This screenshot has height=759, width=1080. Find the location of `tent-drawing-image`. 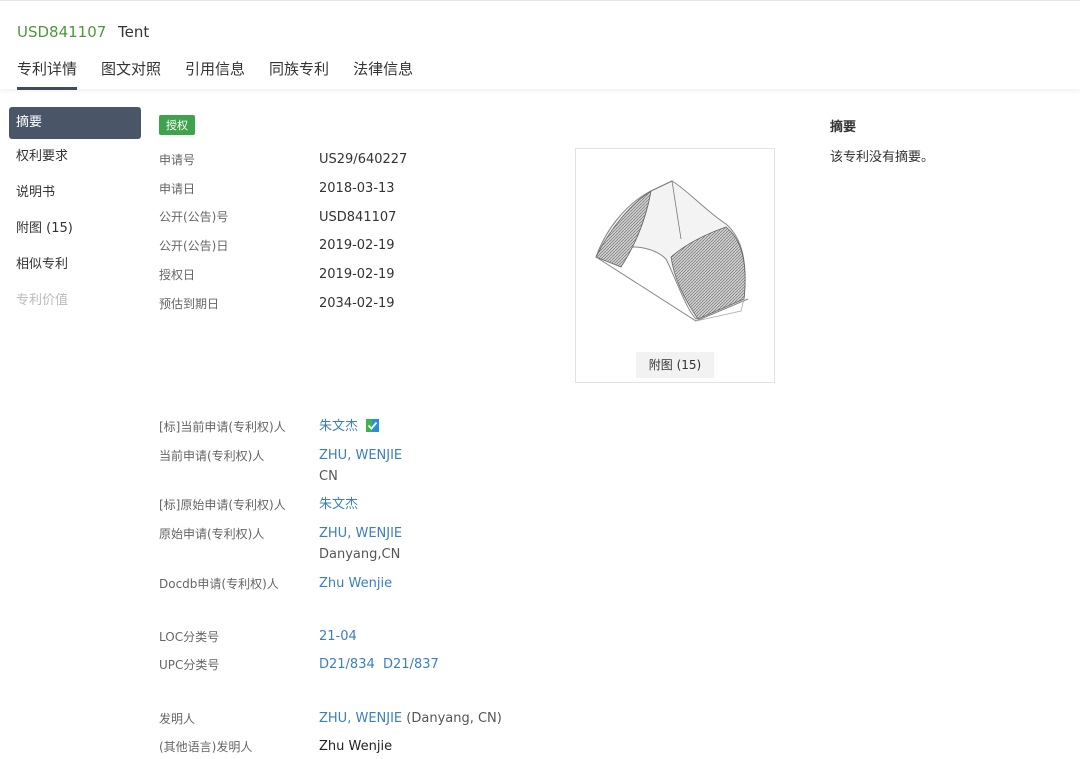

tent-drawing-image is located at coordinates (672, 251).